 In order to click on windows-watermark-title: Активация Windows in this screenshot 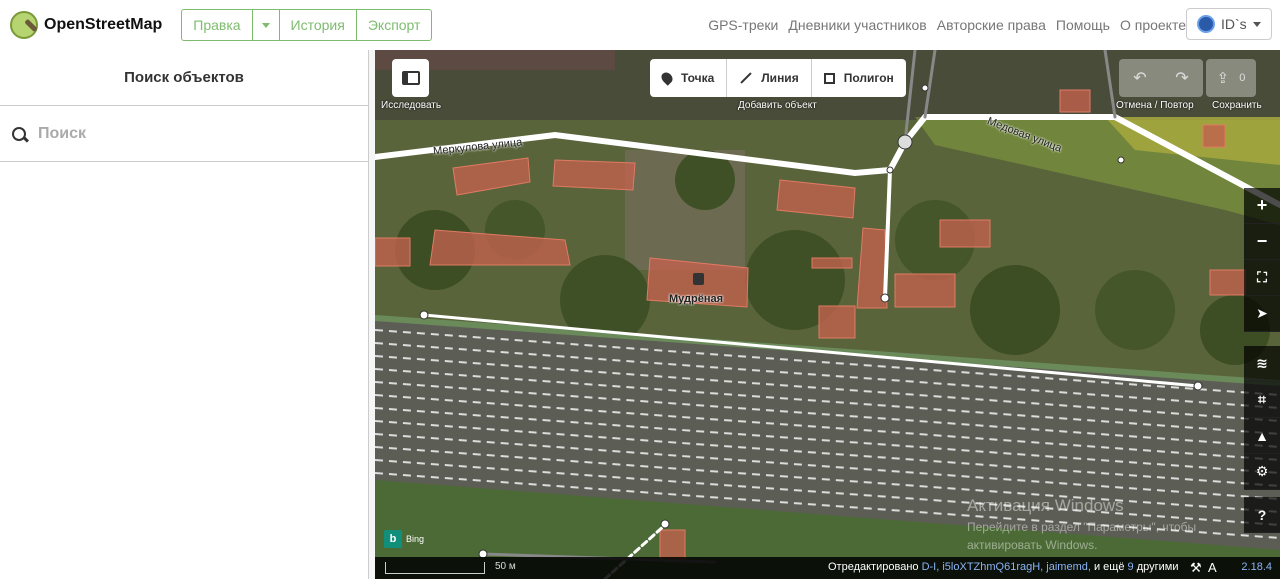, I will do `click(1045, 505)`.